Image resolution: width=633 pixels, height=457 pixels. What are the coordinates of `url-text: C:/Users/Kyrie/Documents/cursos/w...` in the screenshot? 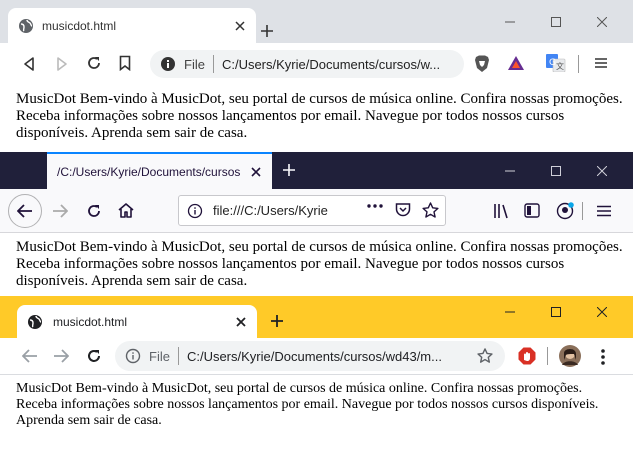 It's located at (342, 64).